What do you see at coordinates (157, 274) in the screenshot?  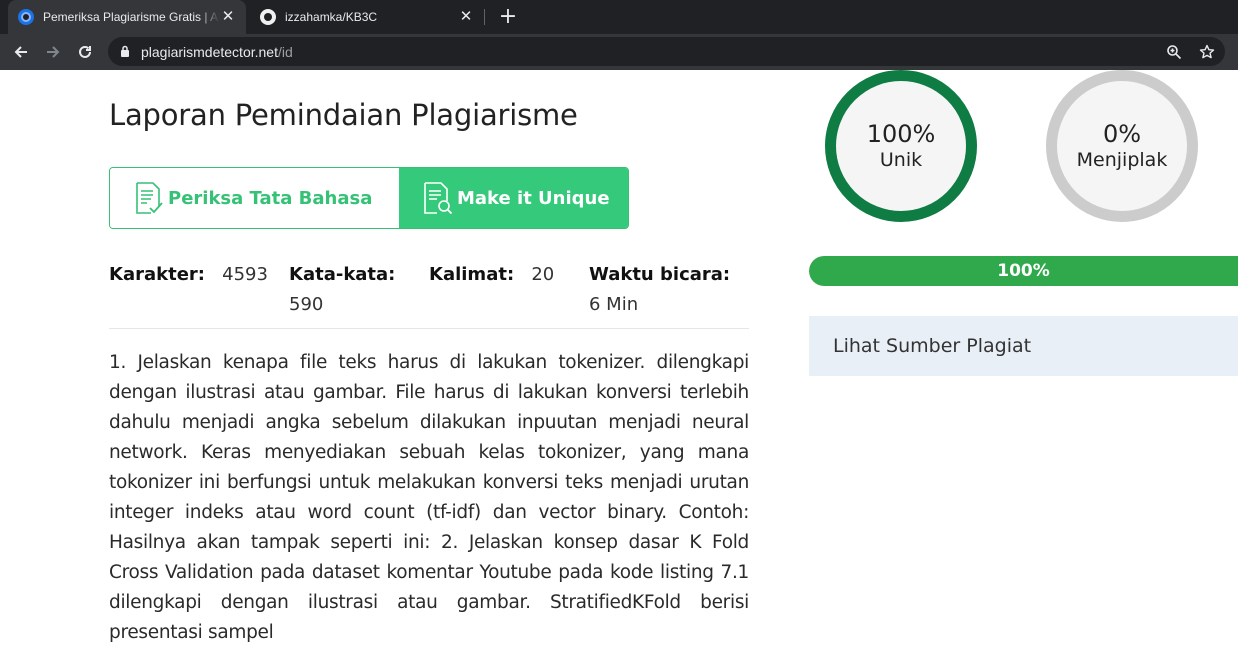 I see `stat-label: Karakter:` at bounding box center [157, 274].